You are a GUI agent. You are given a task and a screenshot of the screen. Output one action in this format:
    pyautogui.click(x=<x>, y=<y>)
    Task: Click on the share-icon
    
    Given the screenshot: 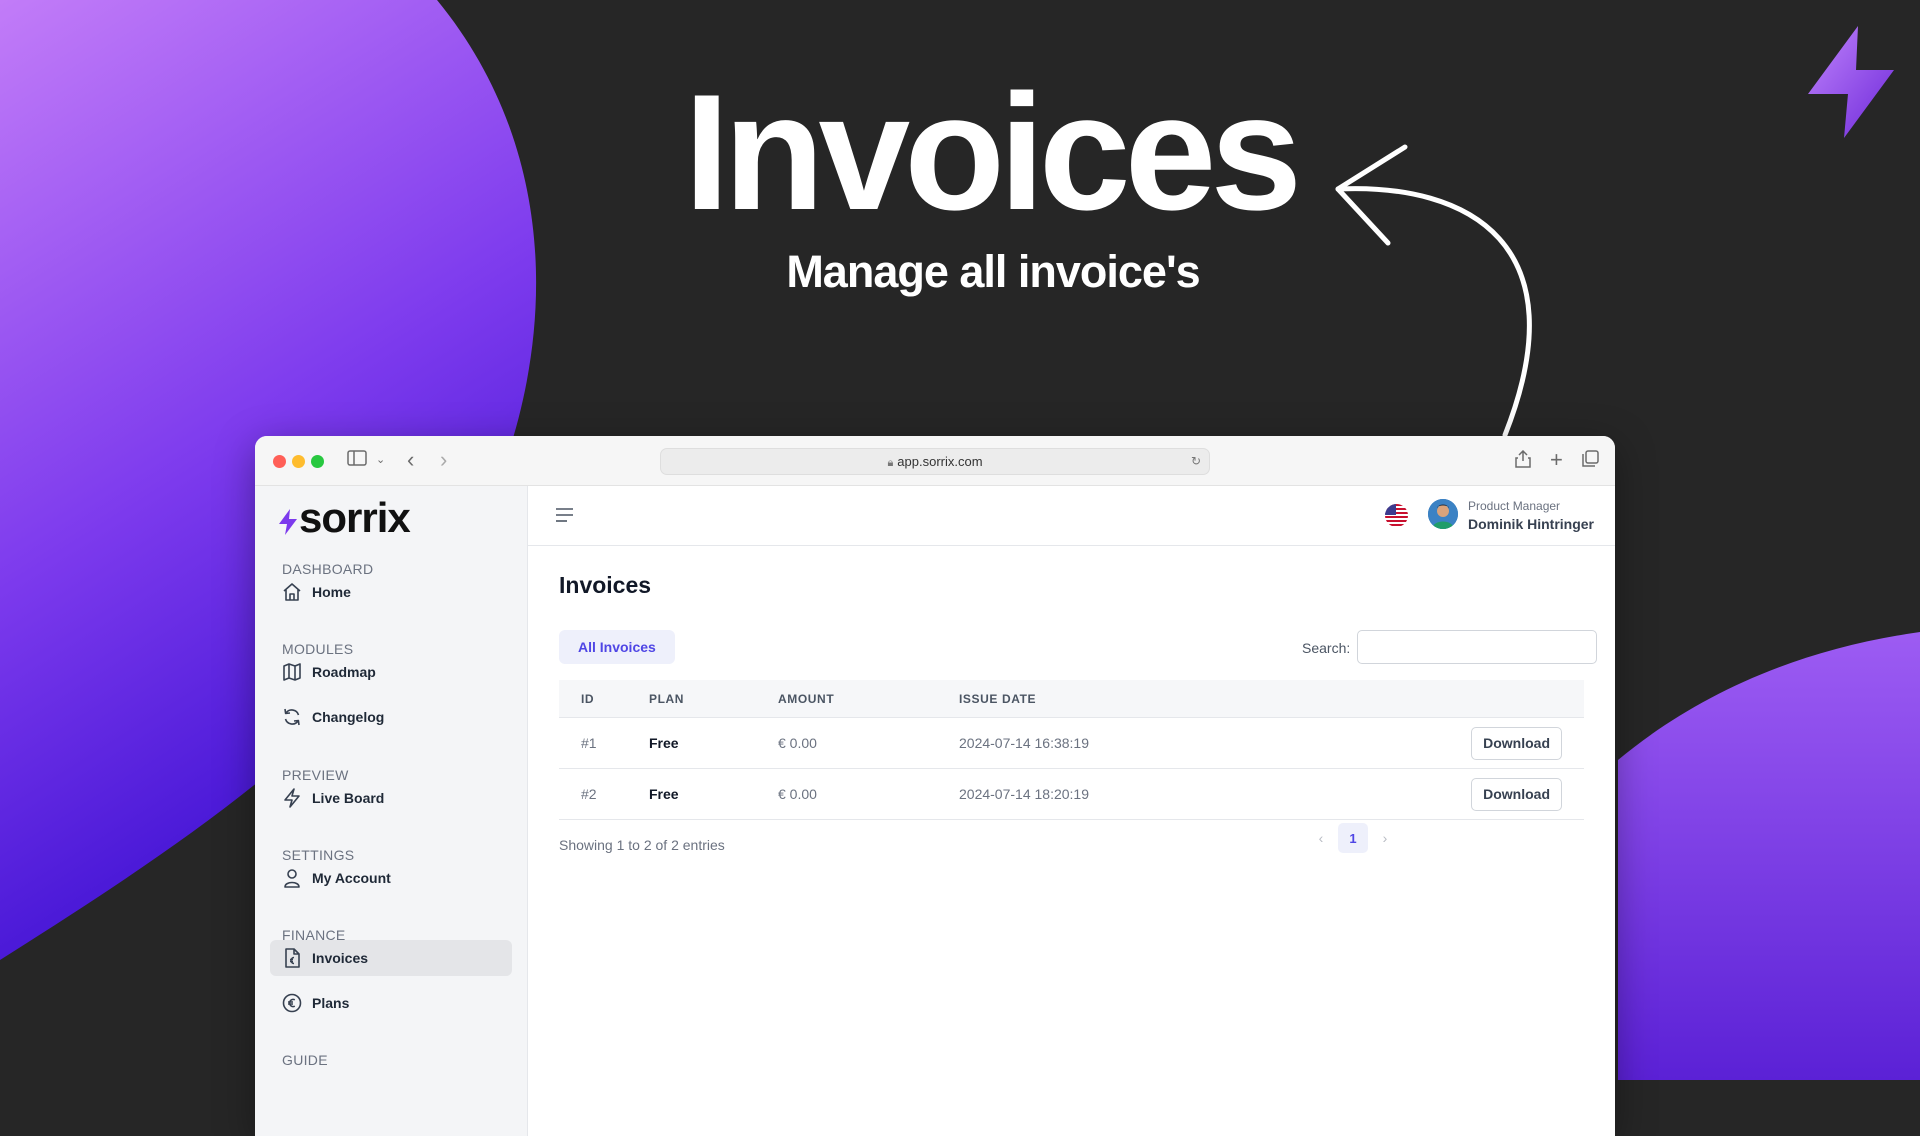 What is the action you would take?
    pyautogui.click(x=1523, y=460)
    